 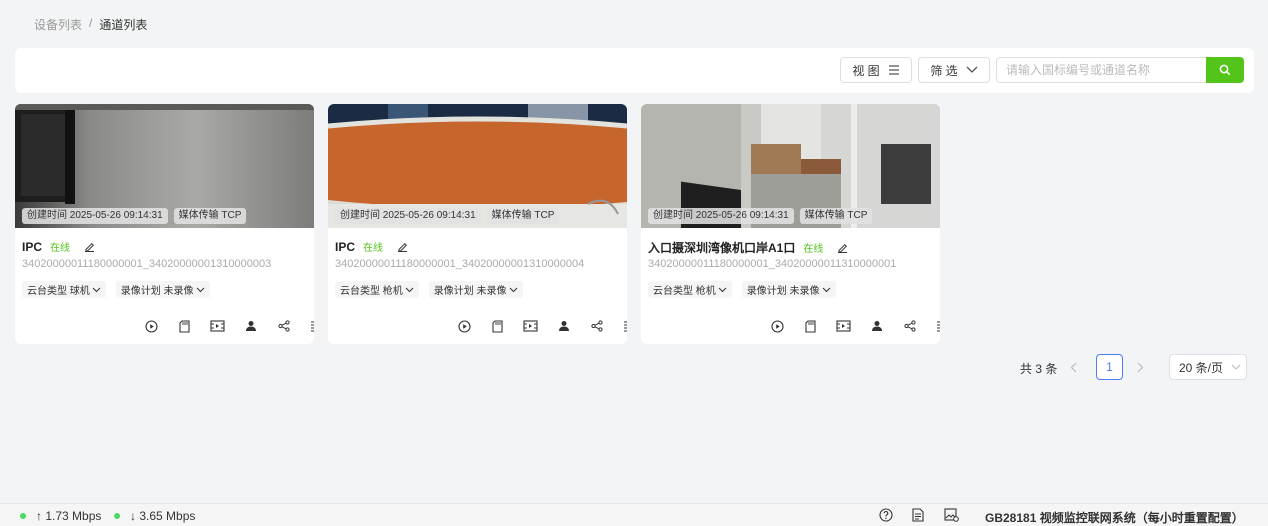 I want to click on page-button-1: 1, so click(x=1109, y=367).